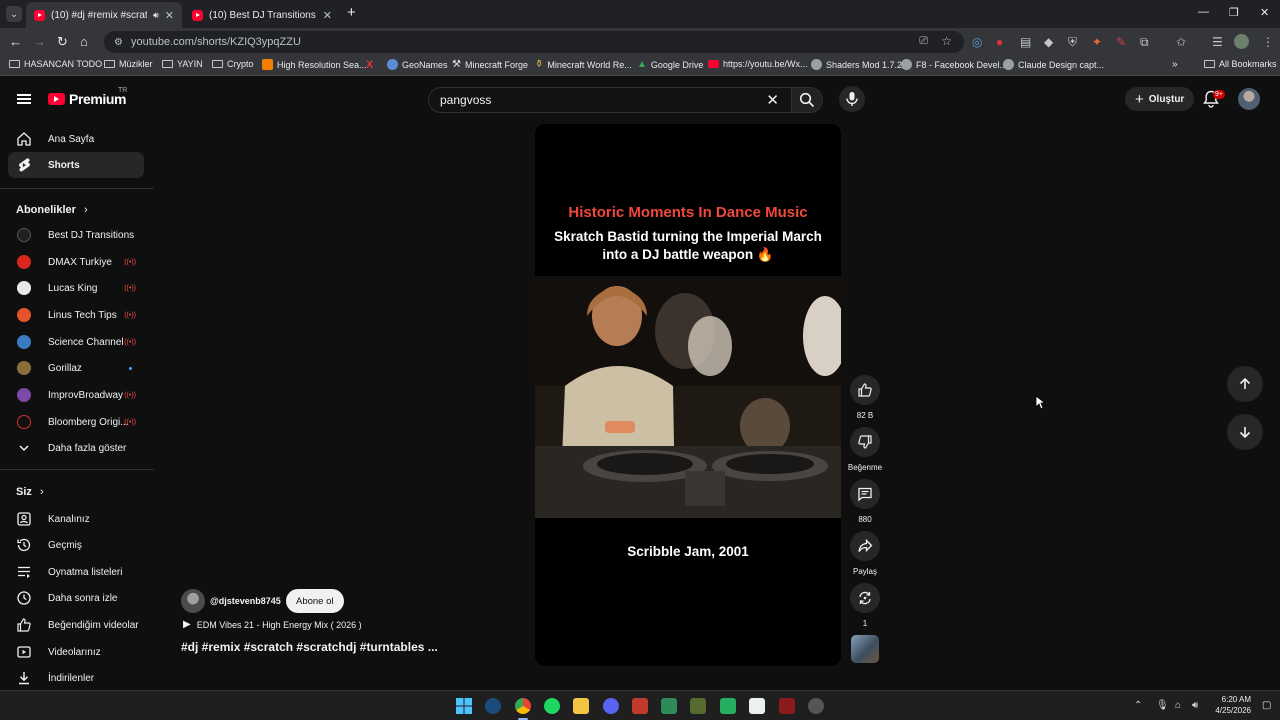 The image size is (1280, 720). What do you see at coordinates (30, 492) in the screenshot?
I see `you-heading: Siz ›` at bounding box center [30, 492].